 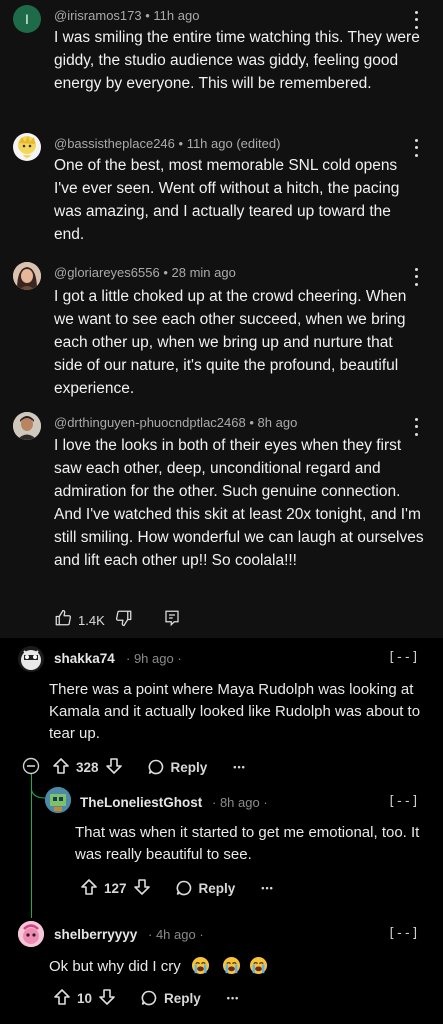 What do you see at coordinates (115, 966) in the screenshot?
I see `comment-text: Ok but why did I cry` at bounding box center [115, 966].